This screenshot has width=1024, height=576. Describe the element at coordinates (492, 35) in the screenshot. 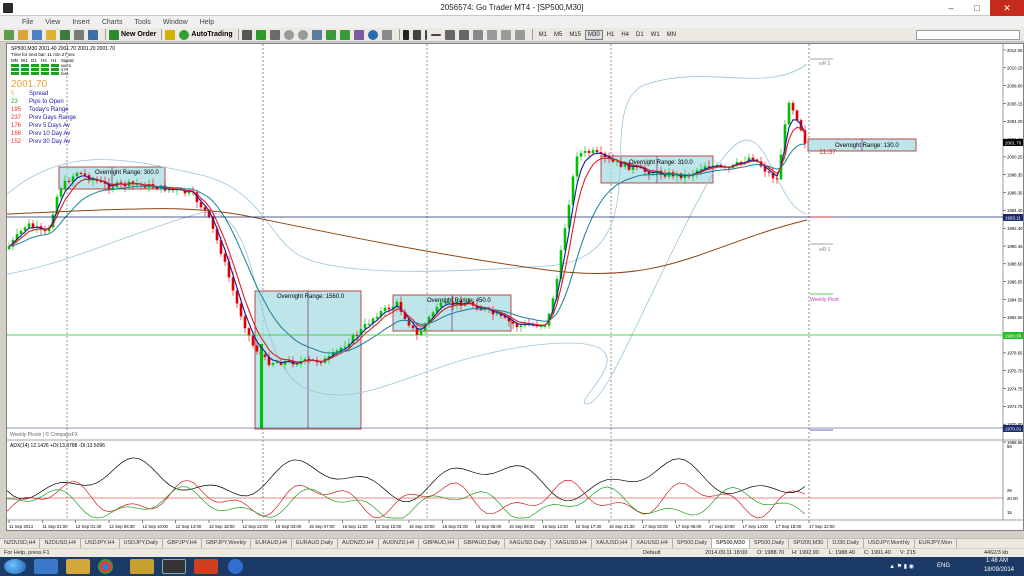

I see `text-button` at that location.